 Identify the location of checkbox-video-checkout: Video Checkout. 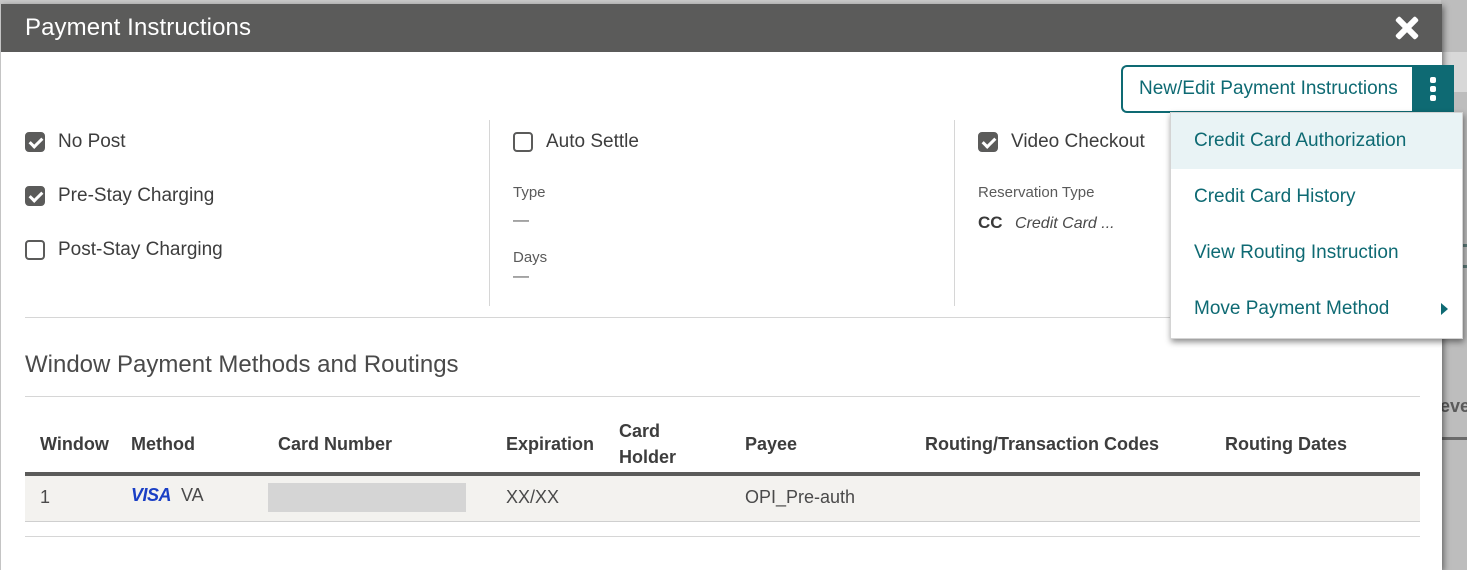
(1061, 142).